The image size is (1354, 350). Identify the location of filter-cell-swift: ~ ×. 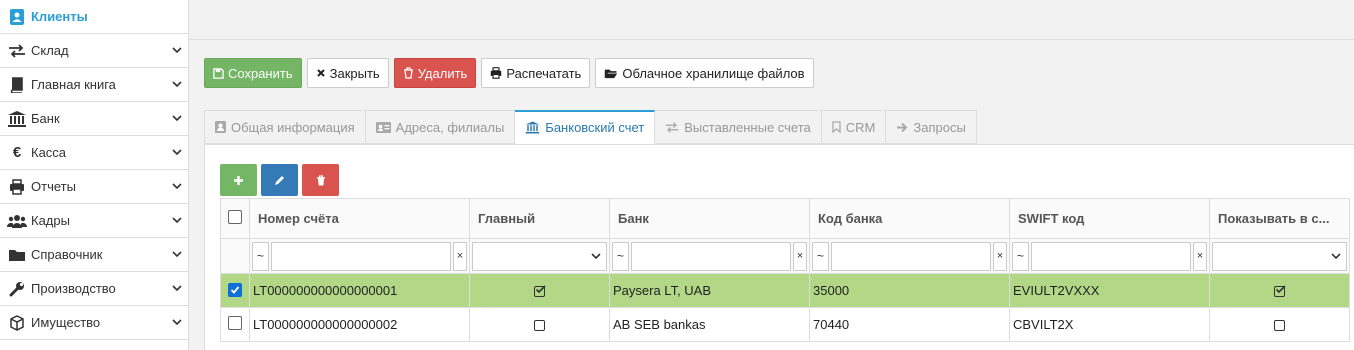
(1109, 256).